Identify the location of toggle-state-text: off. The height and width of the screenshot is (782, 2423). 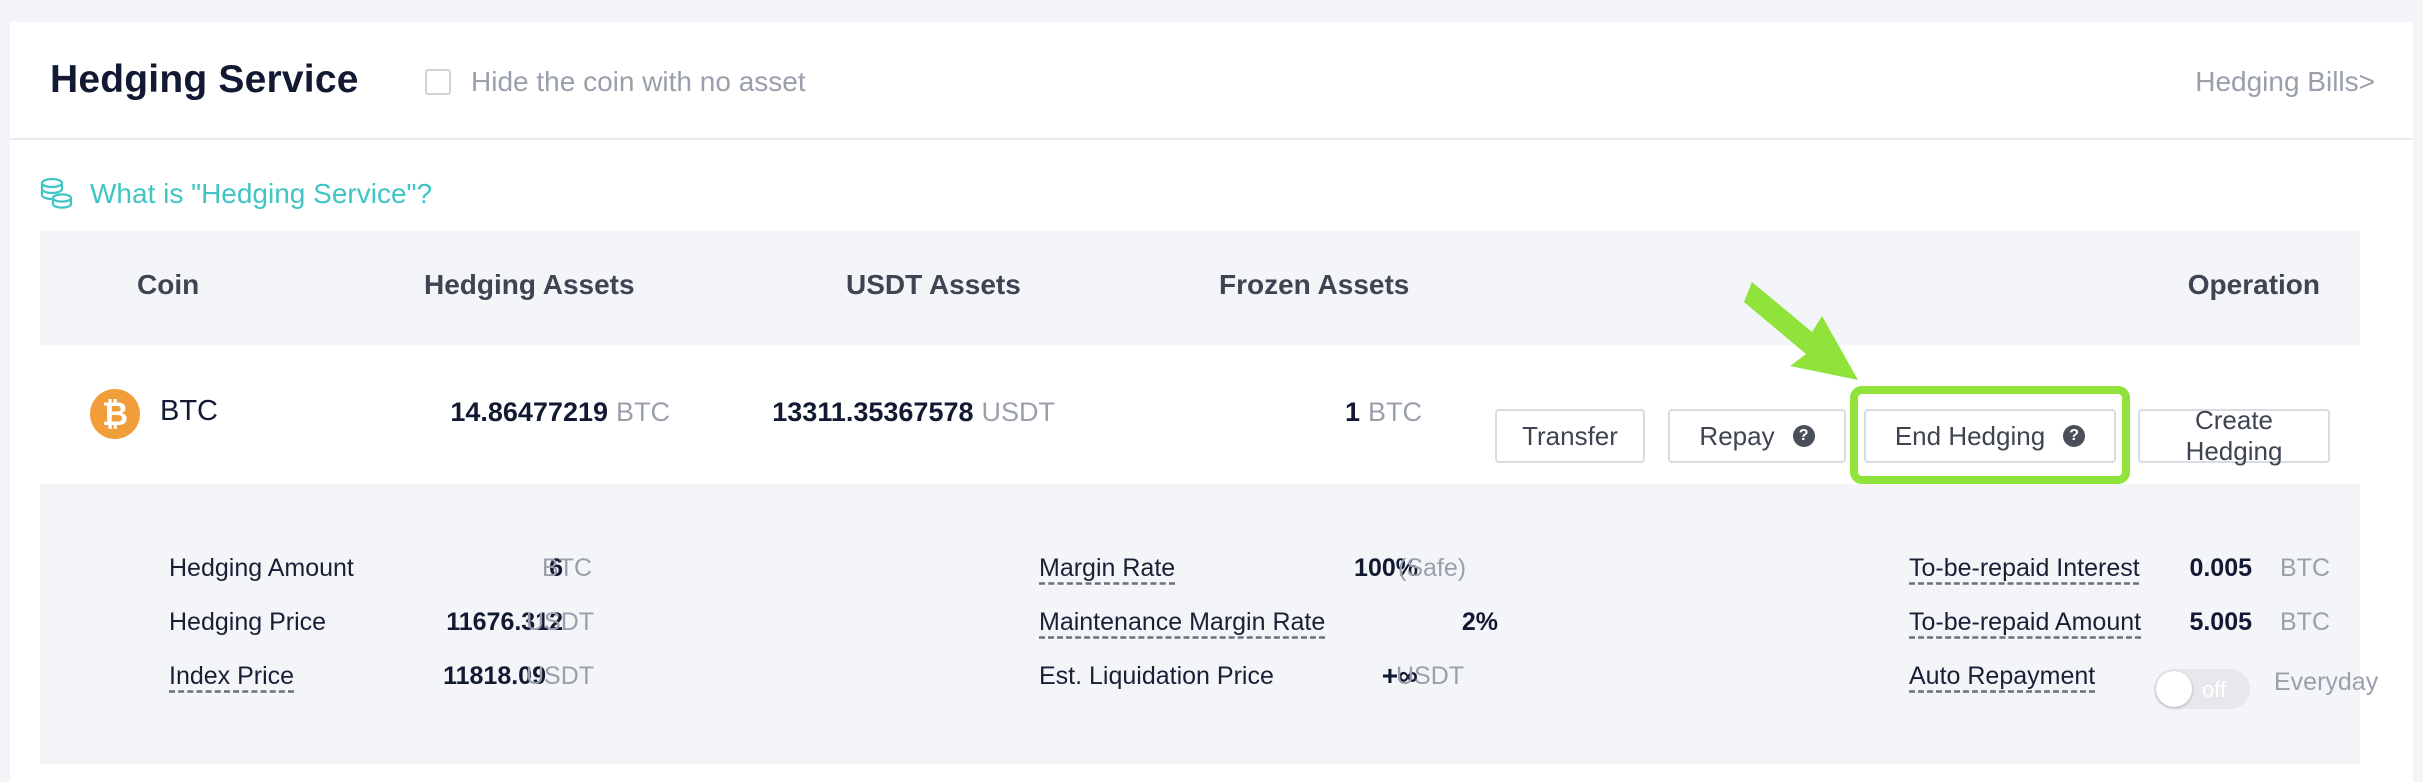
(2214, 689).